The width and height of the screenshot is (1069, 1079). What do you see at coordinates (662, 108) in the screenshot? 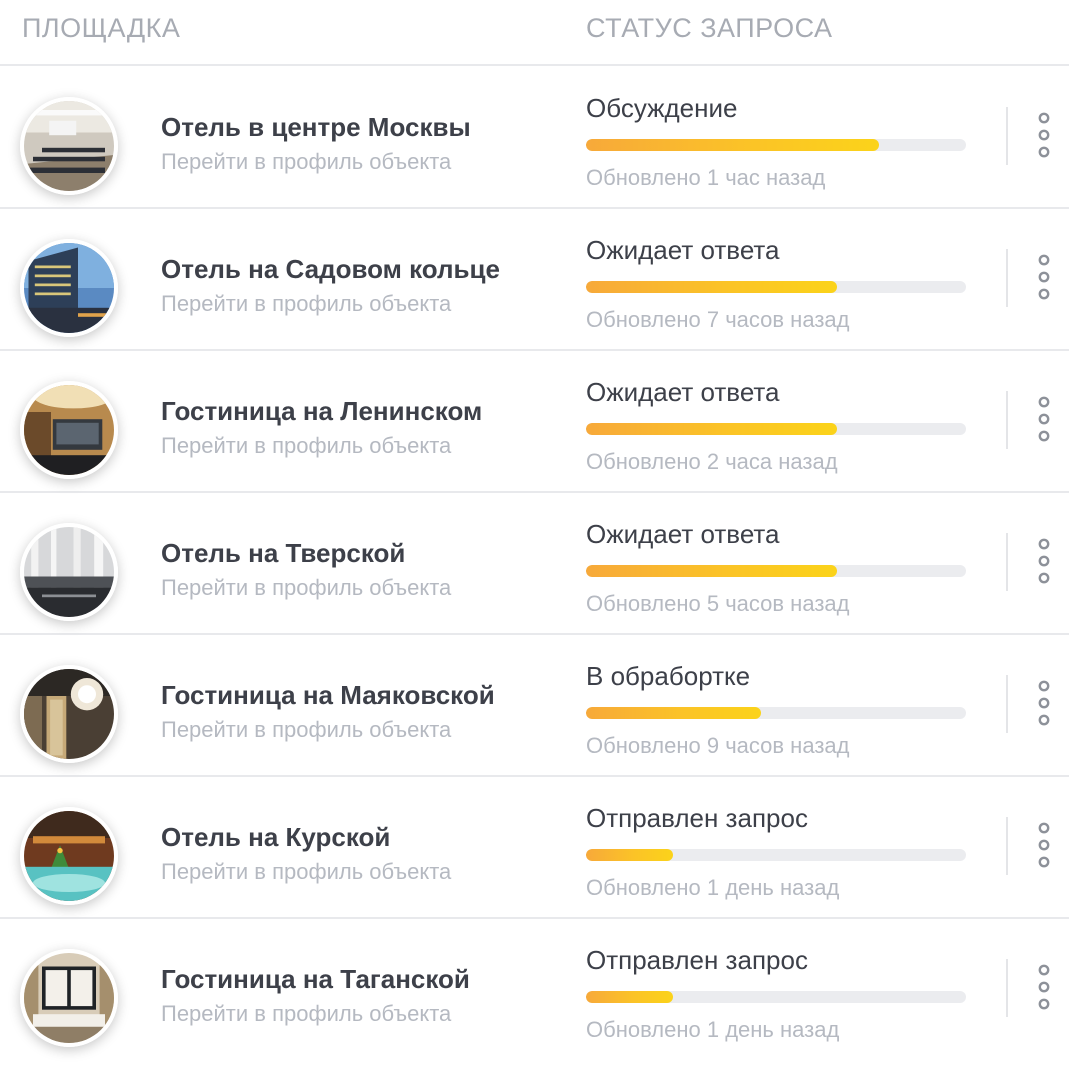
I see `request-status: Обсуждение` at bounding box center [662, 108].